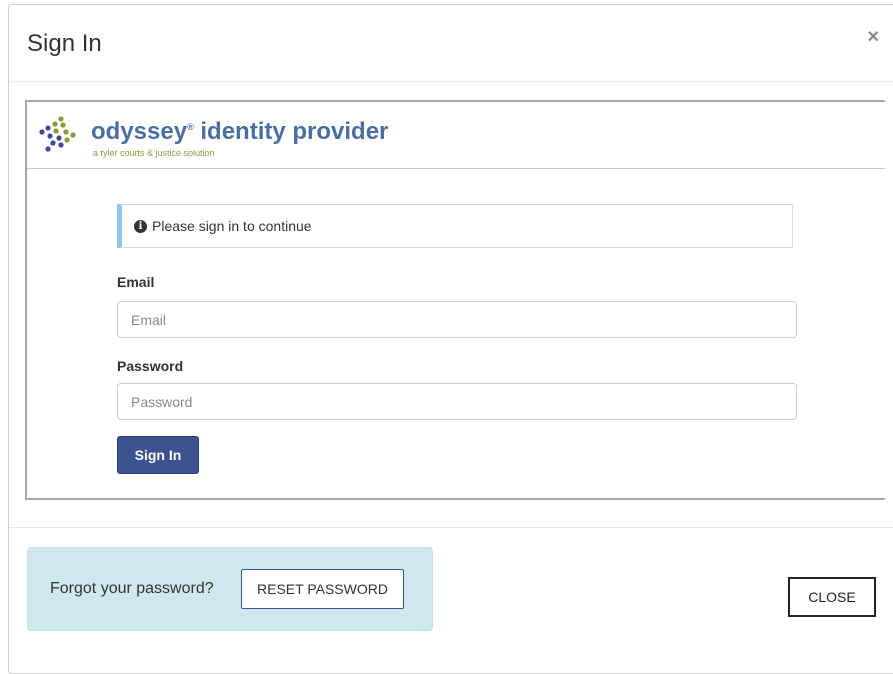  I want to click on footer-divider, so click(451, 527).